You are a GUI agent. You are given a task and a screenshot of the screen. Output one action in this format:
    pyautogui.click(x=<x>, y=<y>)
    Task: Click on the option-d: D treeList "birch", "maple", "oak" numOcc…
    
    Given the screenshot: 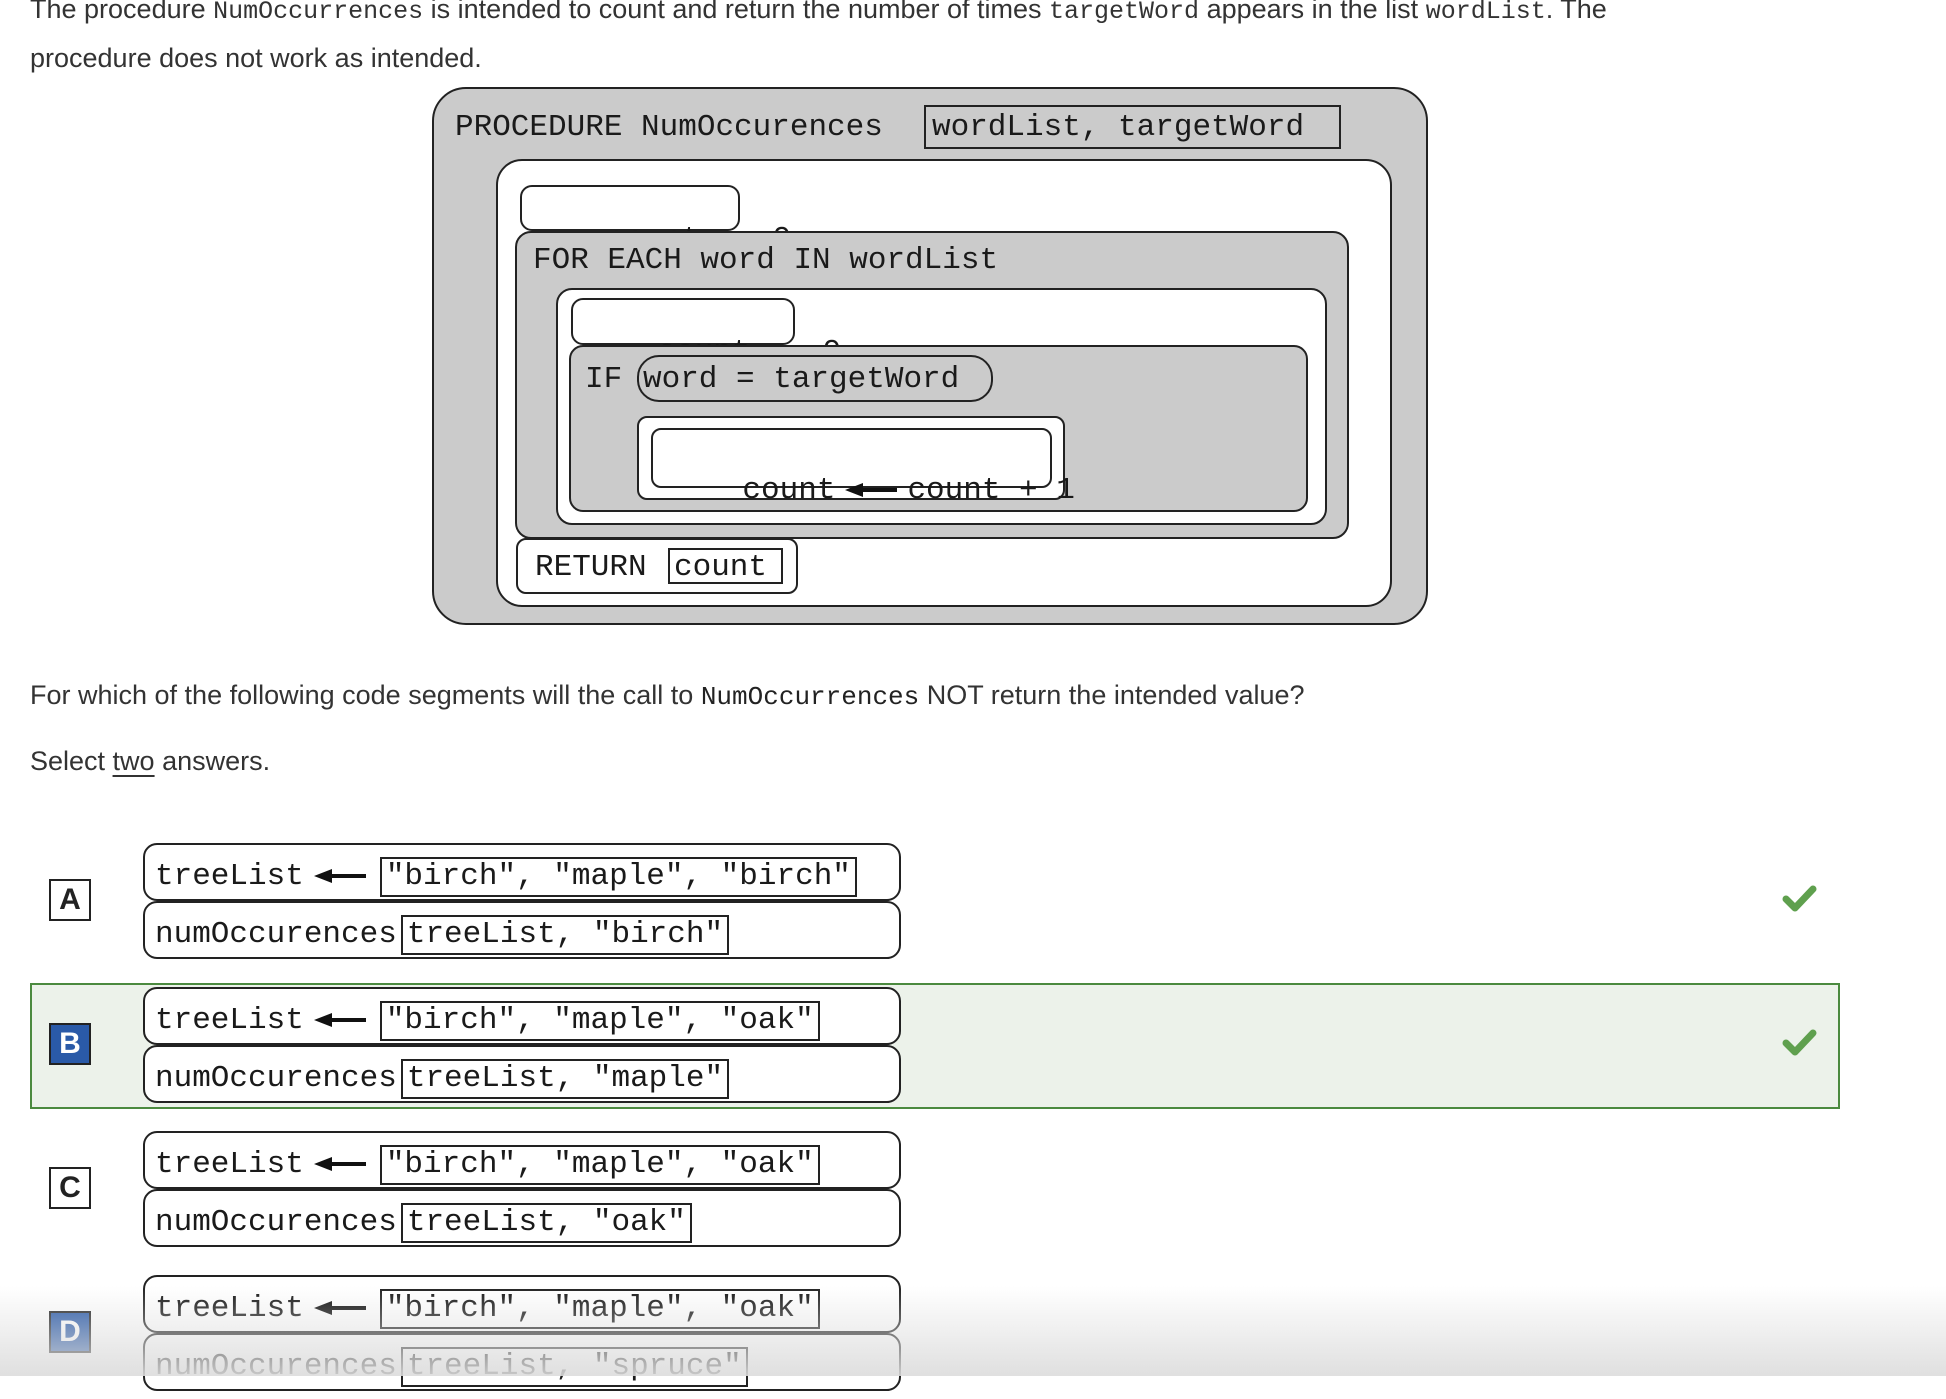 What is the action you would take?
    pyautogui.click(x=935, y=1336)
    